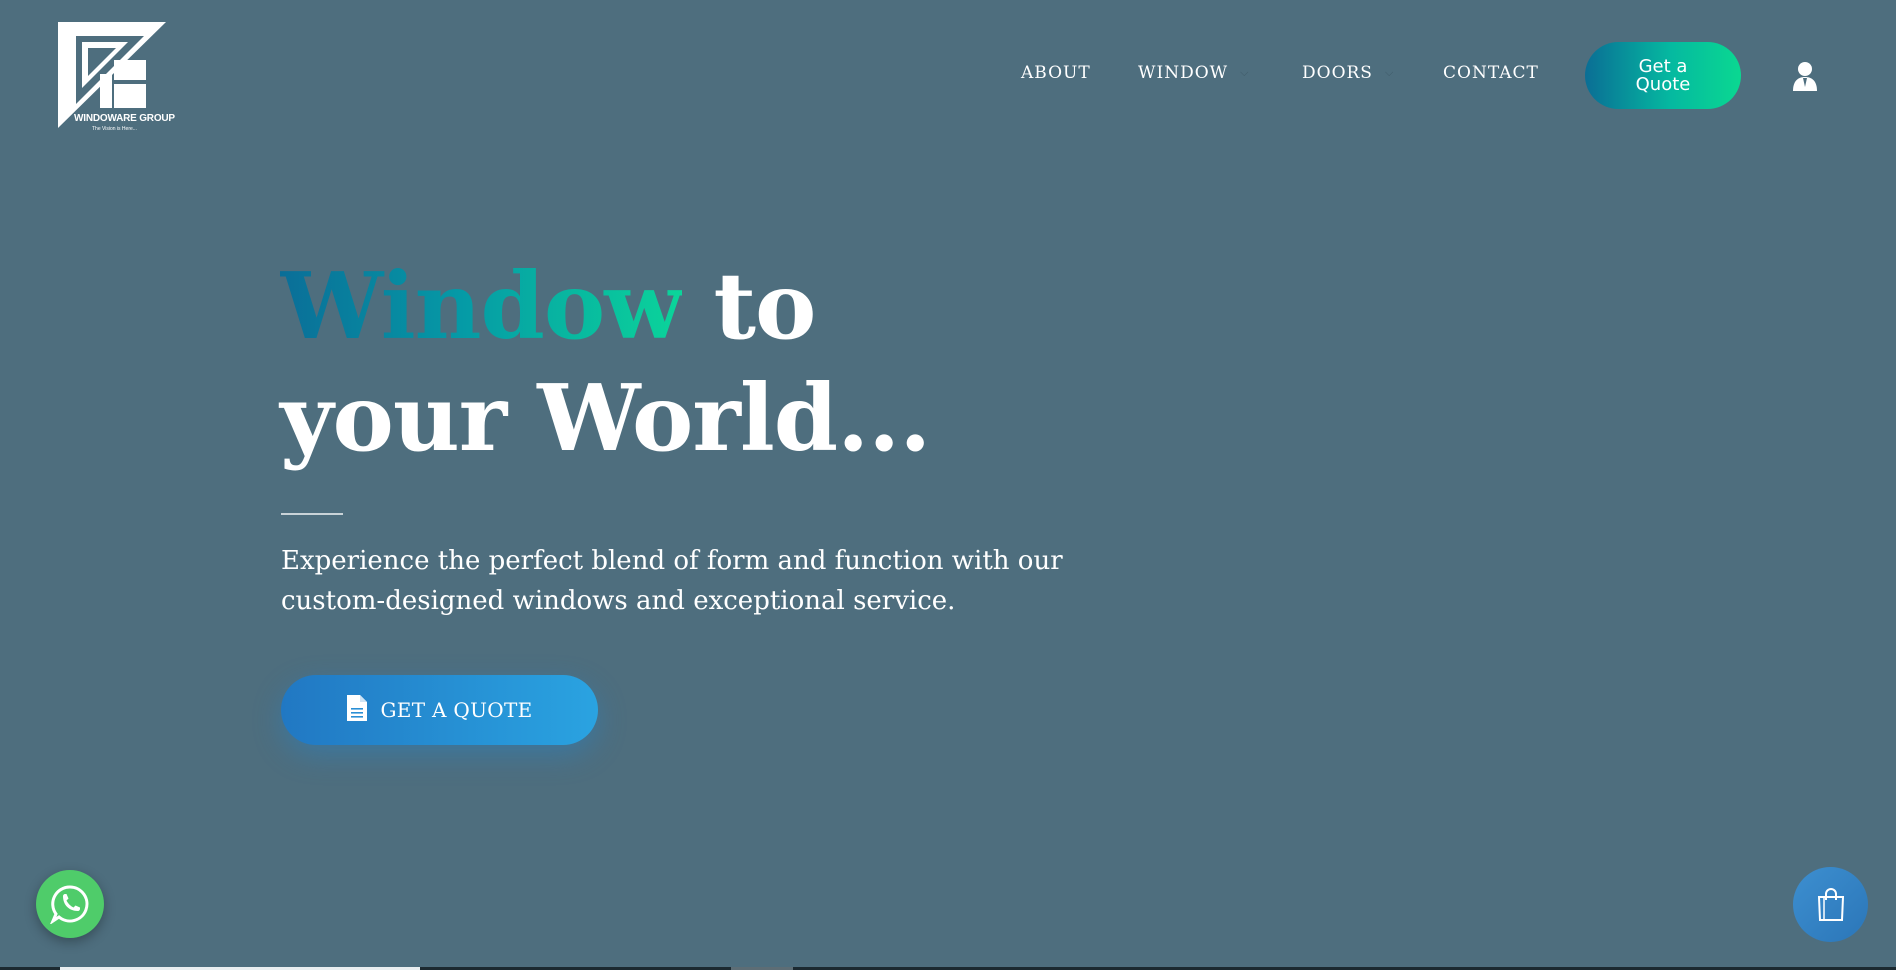  I want to click on nav-item-doors: DOORS ⌵, so click(1348, 73).